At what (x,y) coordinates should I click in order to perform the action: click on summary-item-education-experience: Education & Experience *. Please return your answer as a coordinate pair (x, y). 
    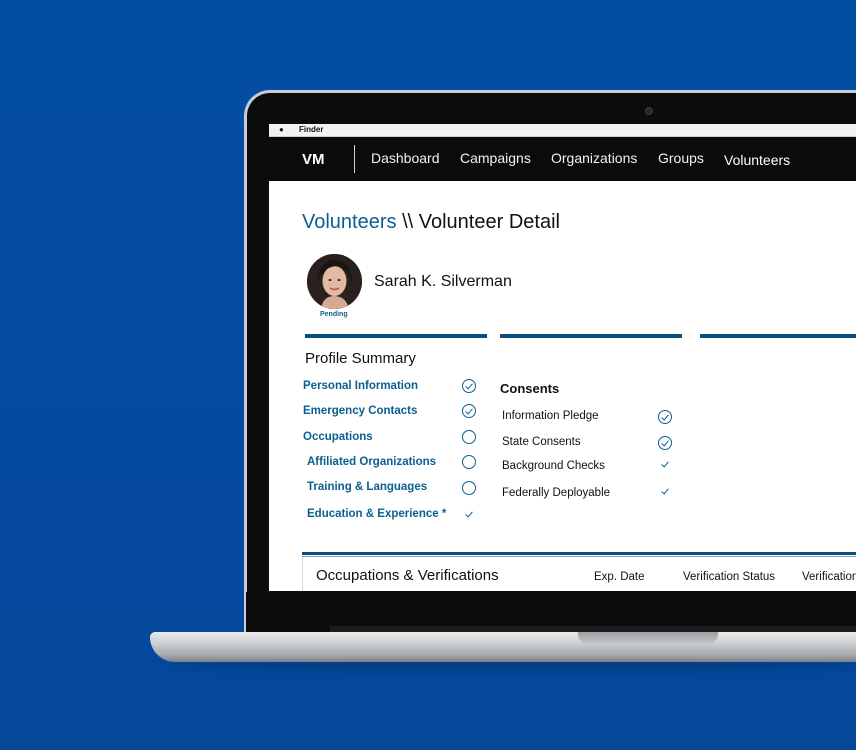
    Looking at the image, I should click on (376, 514).